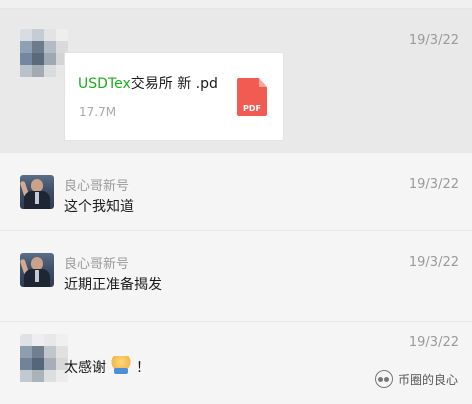  Describe the element at coordinates (85, 368) in the screenshot. I see `message-text-before: 太感谢` at that location.